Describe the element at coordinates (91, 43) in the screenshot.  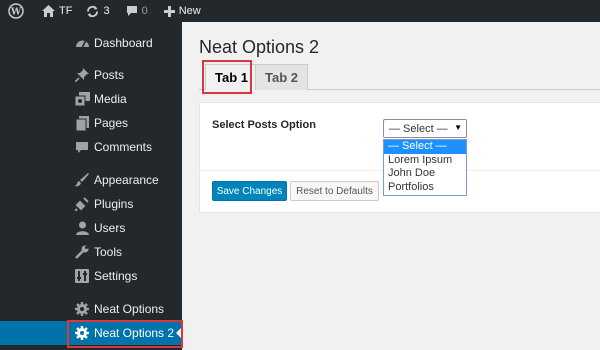
I see `sidebar-item-dashboard: Dashboard` at that location.